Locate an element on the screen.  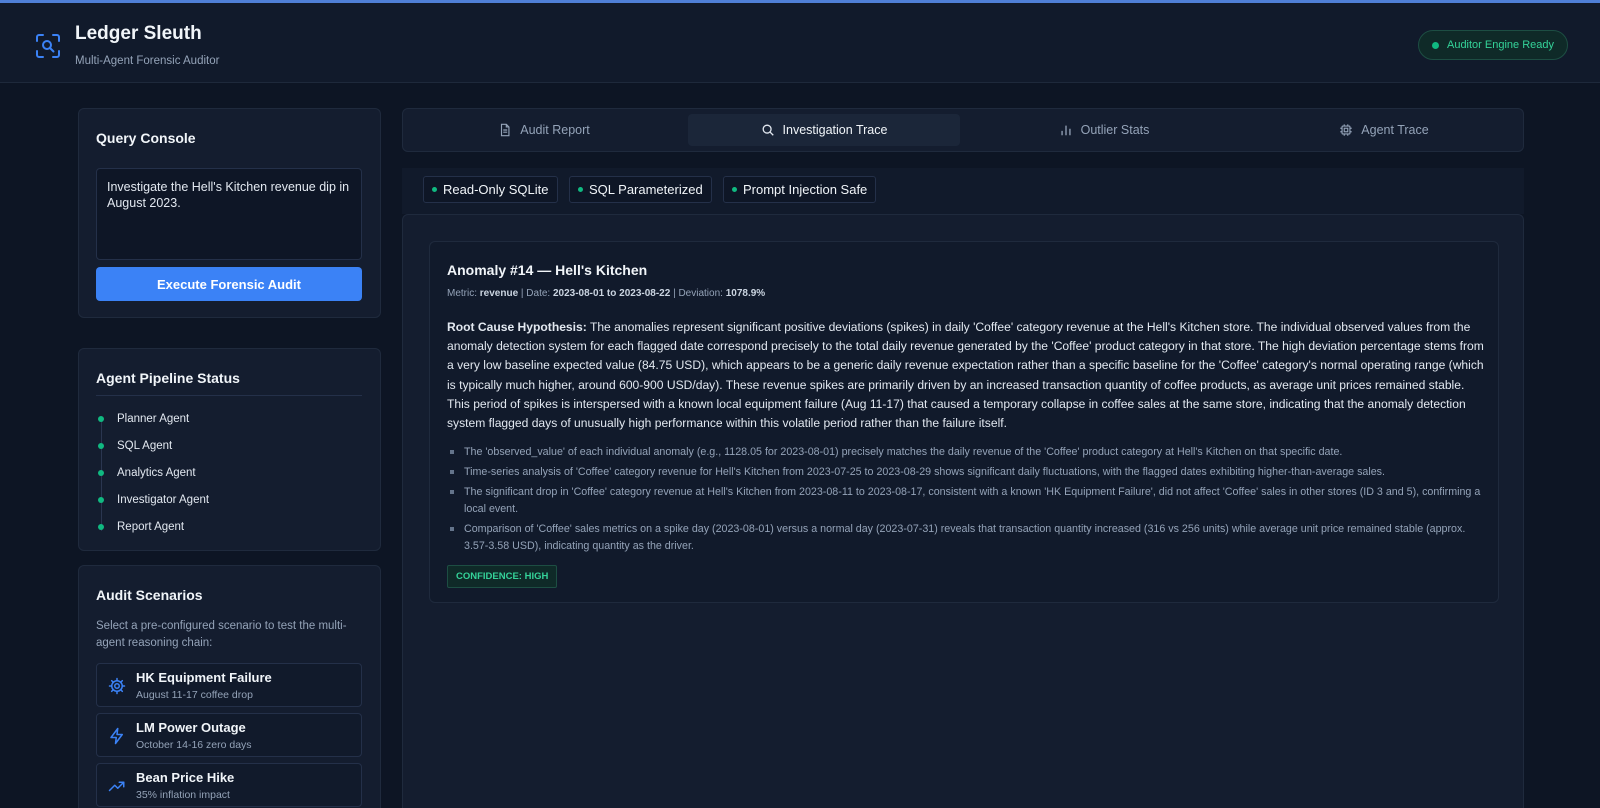
pipeline-agent: Planner Agent is located at coordinates (142, 419).